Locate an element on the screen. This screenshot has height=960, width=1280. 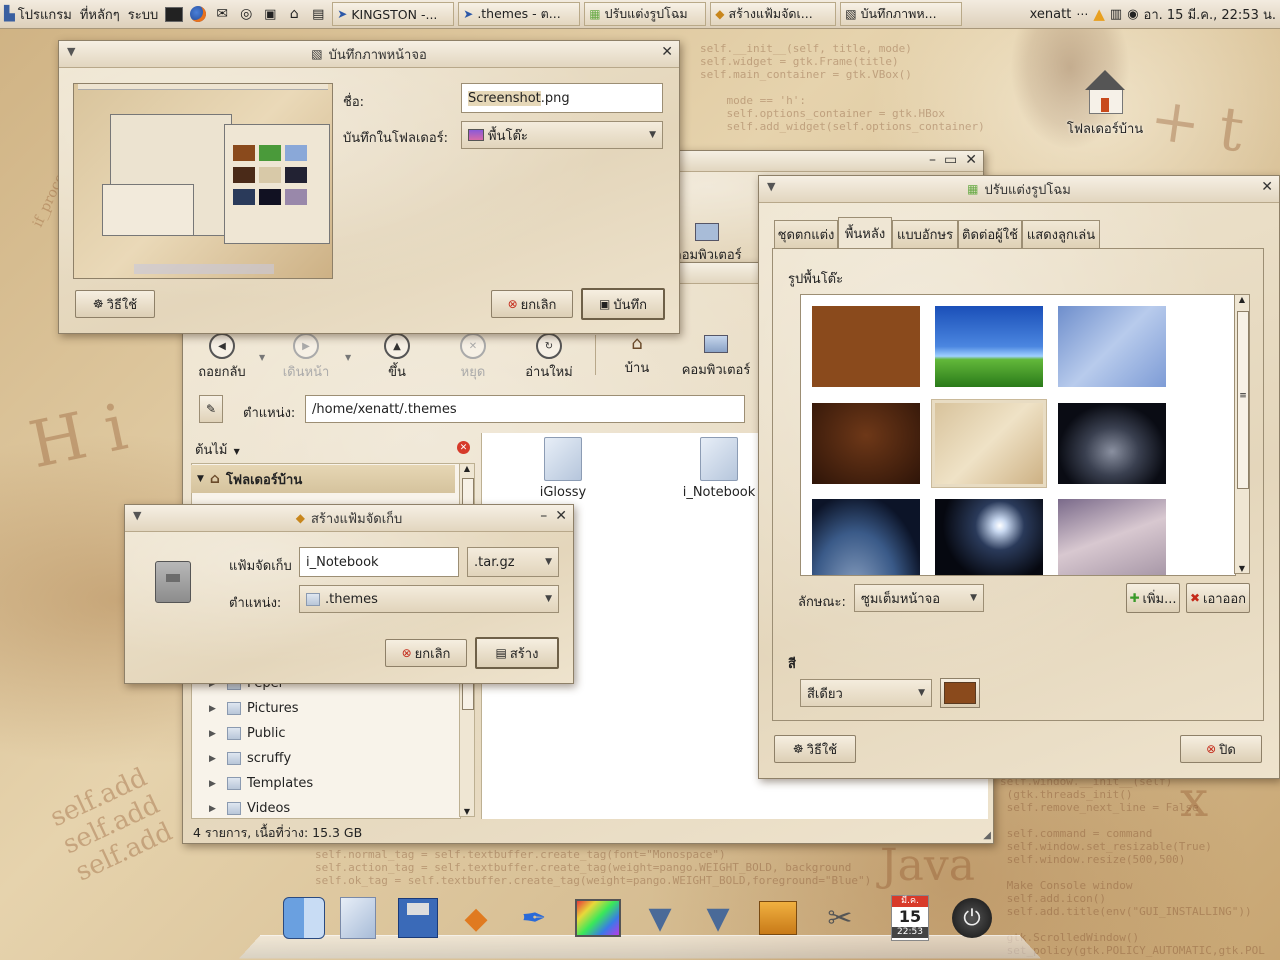
toolbar-computer-back: คอมพิวเตอร์ is located at coordinates (707, 244).